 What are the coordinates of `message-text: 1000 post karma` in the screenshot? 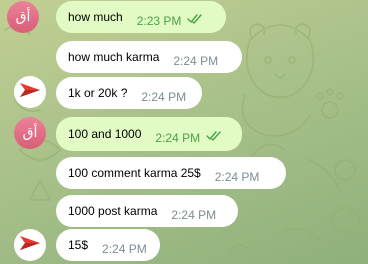 It's located at (113, 211).